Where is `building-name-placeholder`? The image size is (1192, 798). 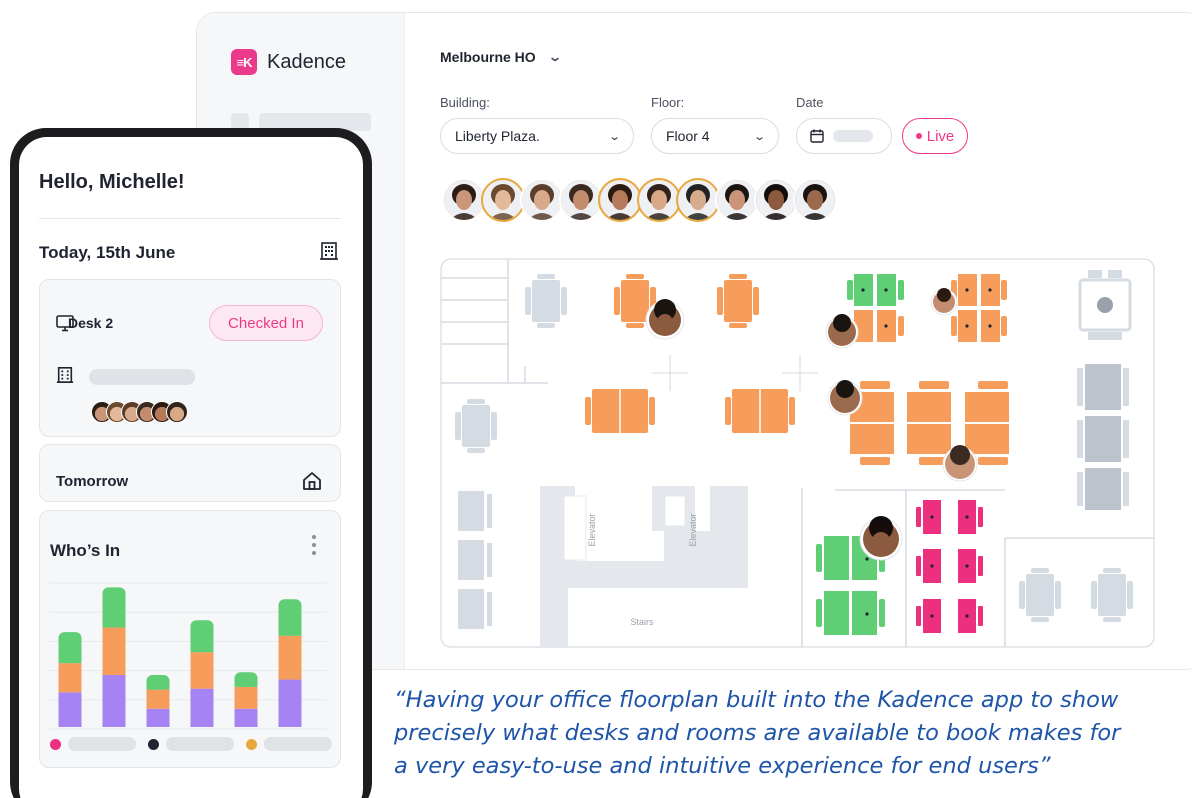
building-name-placeholder is located at coordinates (142, 377).